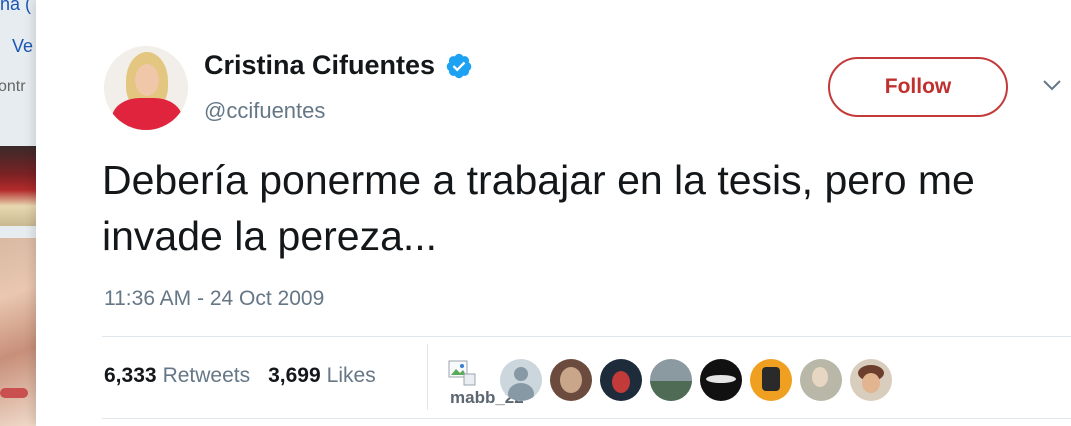 The width and height of the screenshot is (1071, 426). Describe the element at coordinates (130, 375) in the screenshot. I see `retweets-count: 6,333` at that location.